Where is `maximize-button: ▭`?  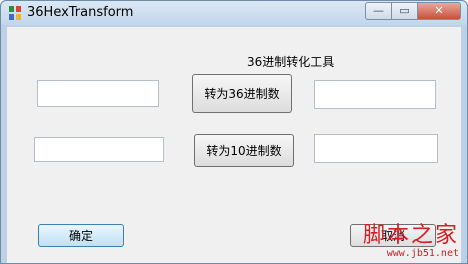
maximize-button: ▭ is located at coordinates (404, 11).